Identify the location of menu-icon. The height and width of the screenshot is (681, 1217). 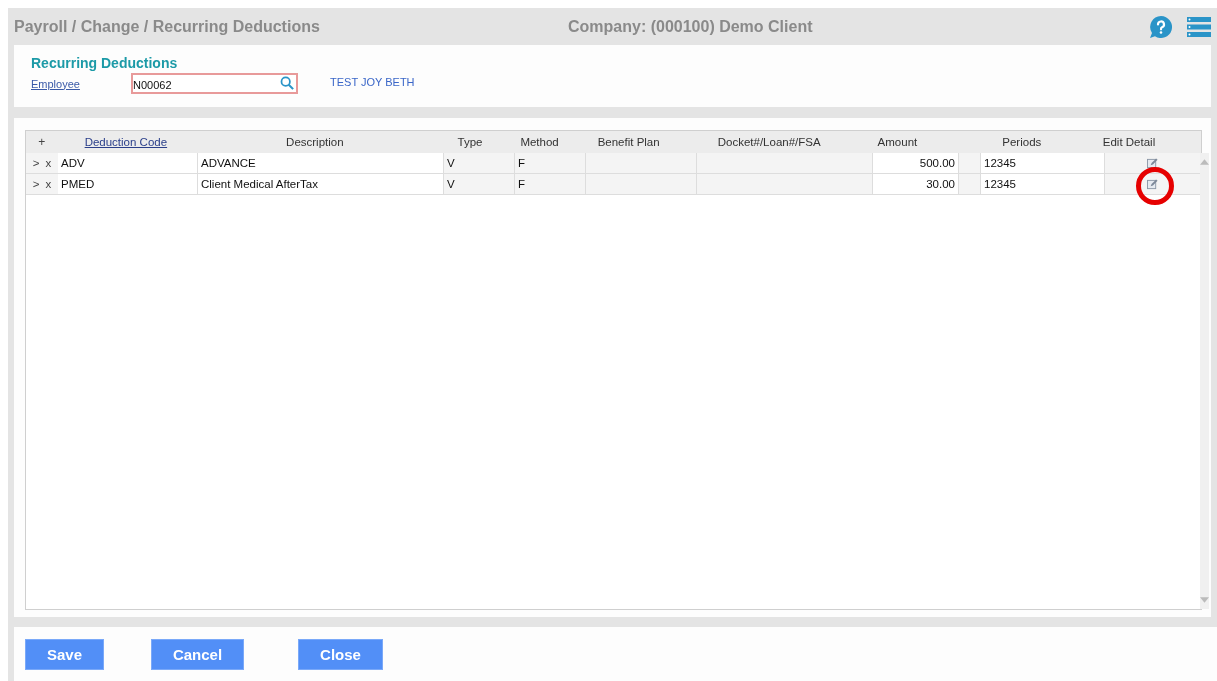
(1199, 26).